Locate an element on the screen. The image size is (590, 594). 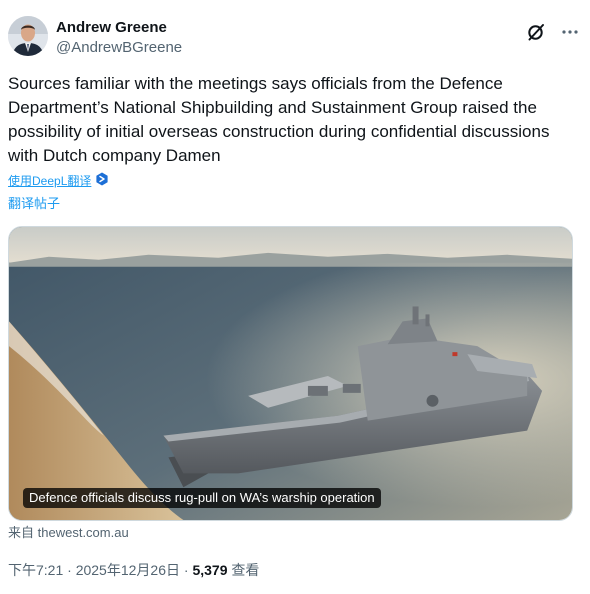
tweet-time: 下午7:21 is located at coordinates (35, 570).